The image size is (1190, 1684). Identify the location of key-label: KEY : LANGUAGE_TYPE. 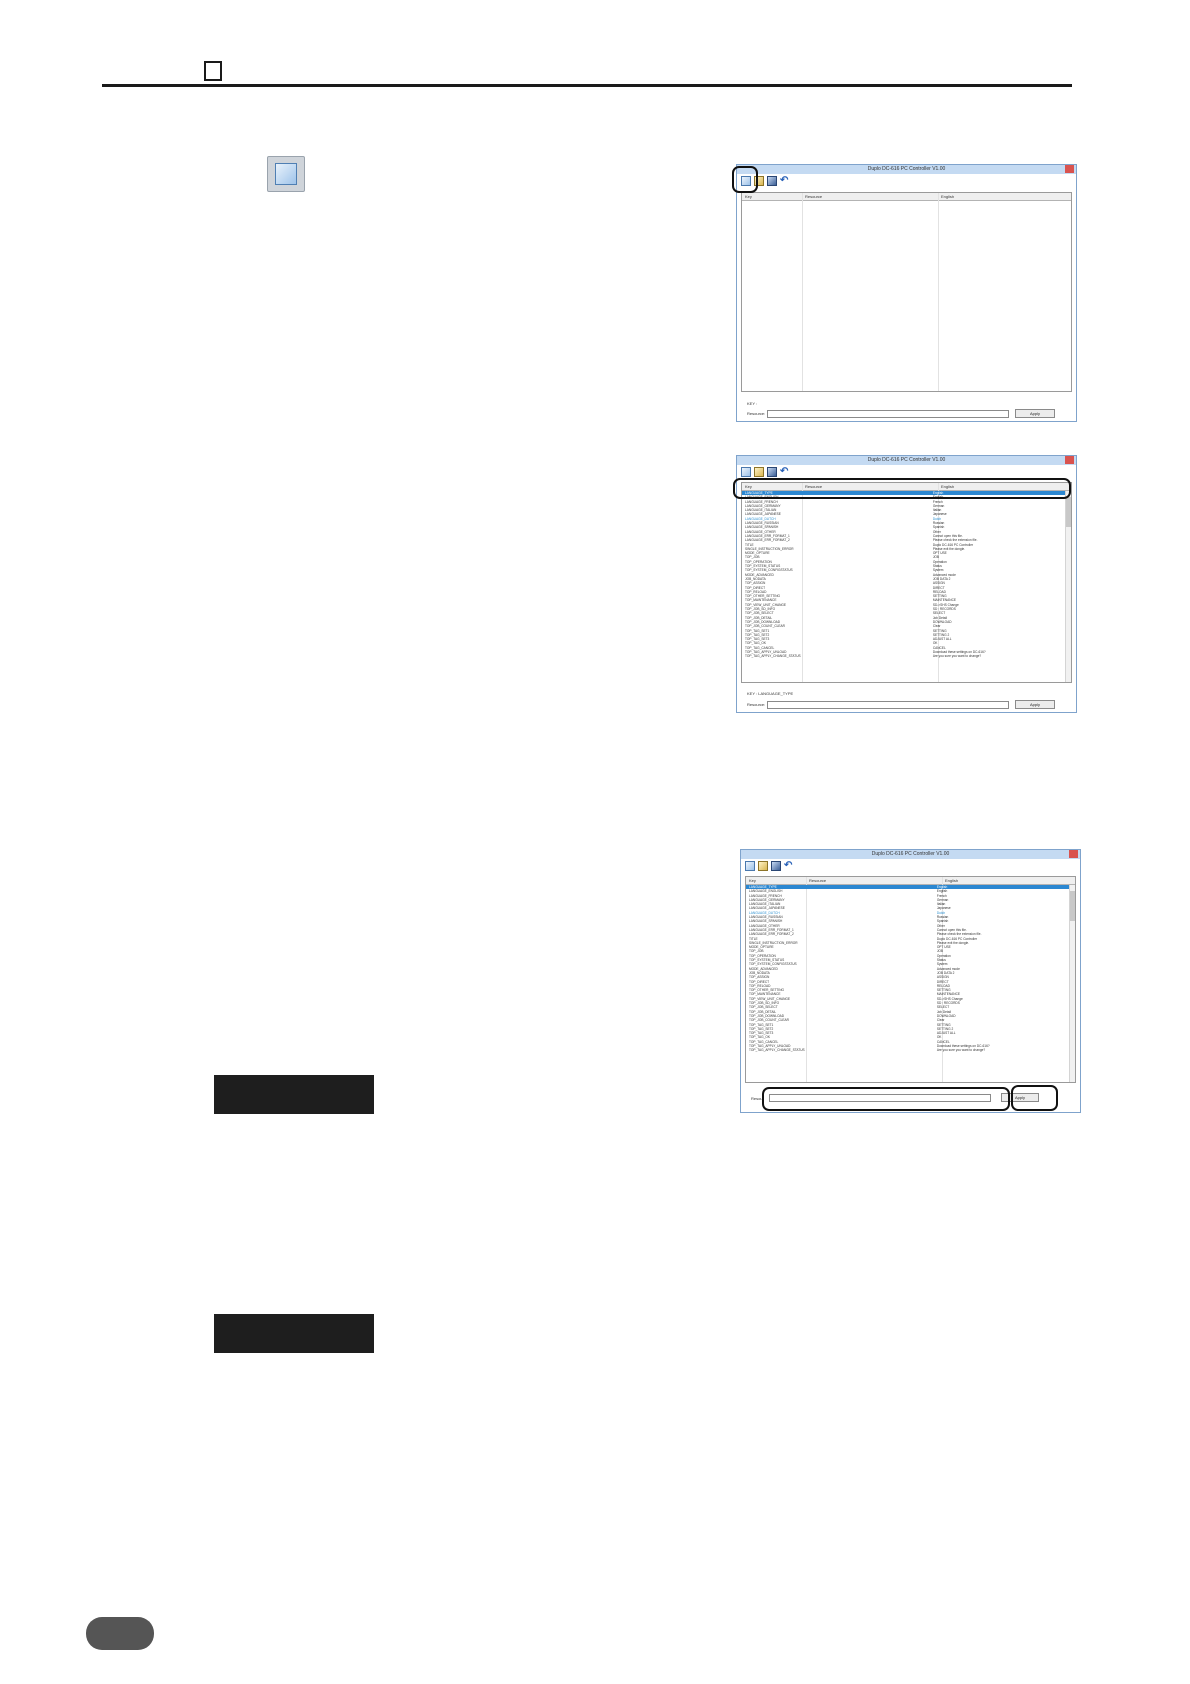
(770, 693).